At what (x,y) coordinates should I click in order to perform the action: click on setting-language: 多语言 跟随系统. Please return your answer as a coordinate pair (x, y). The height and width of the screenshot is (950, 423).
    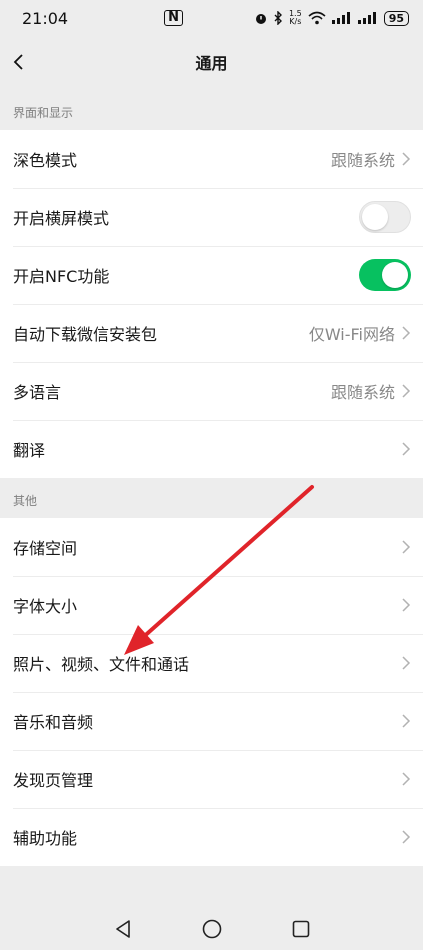
    Looking at the image, I should click on (211, 391).